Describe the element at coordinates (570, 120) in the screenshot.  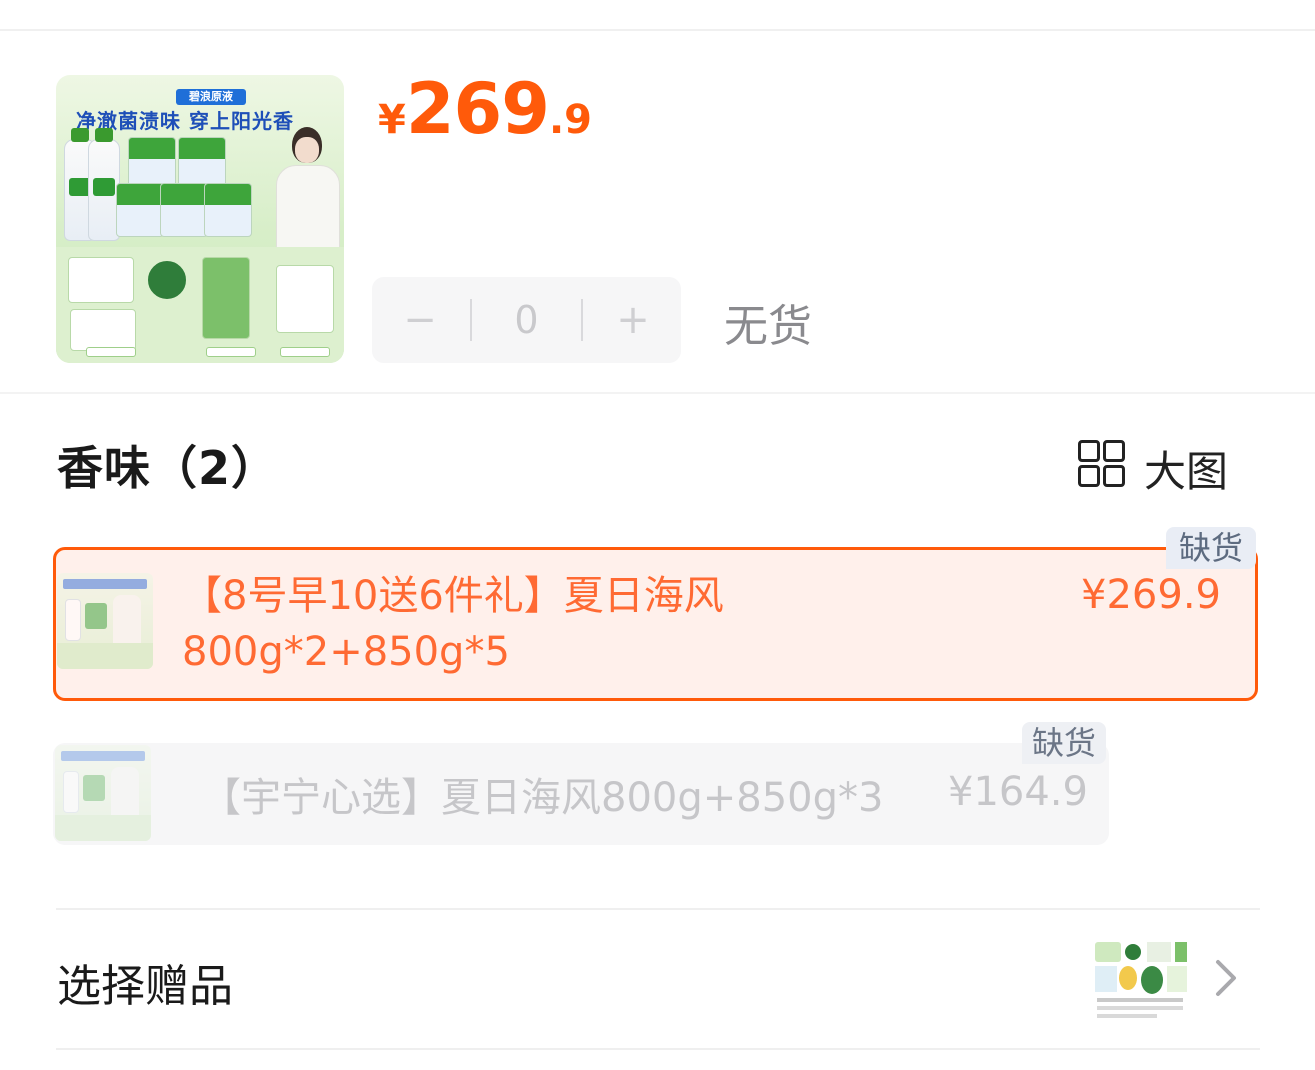
I see `price-decimal: .9` at that location.